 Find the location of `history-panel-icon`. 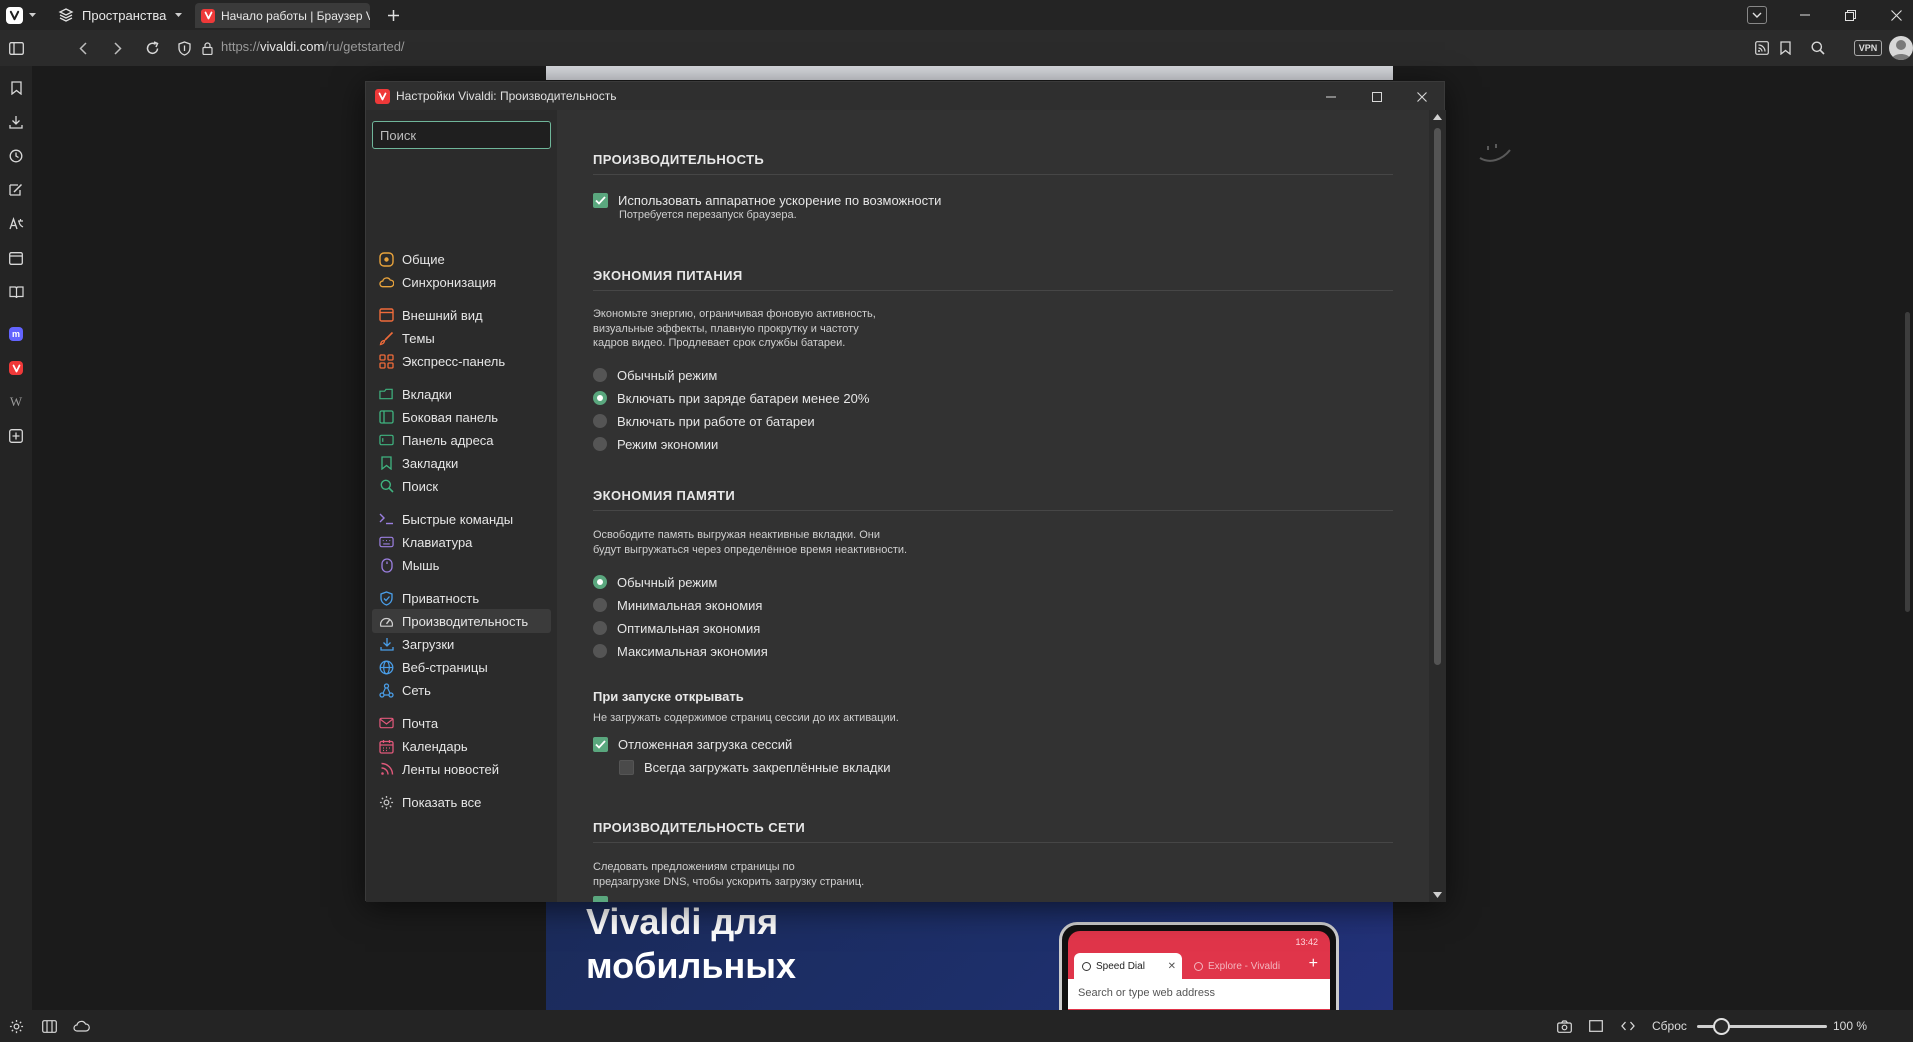

history-panel-icon is located at coordinates (16, 156).